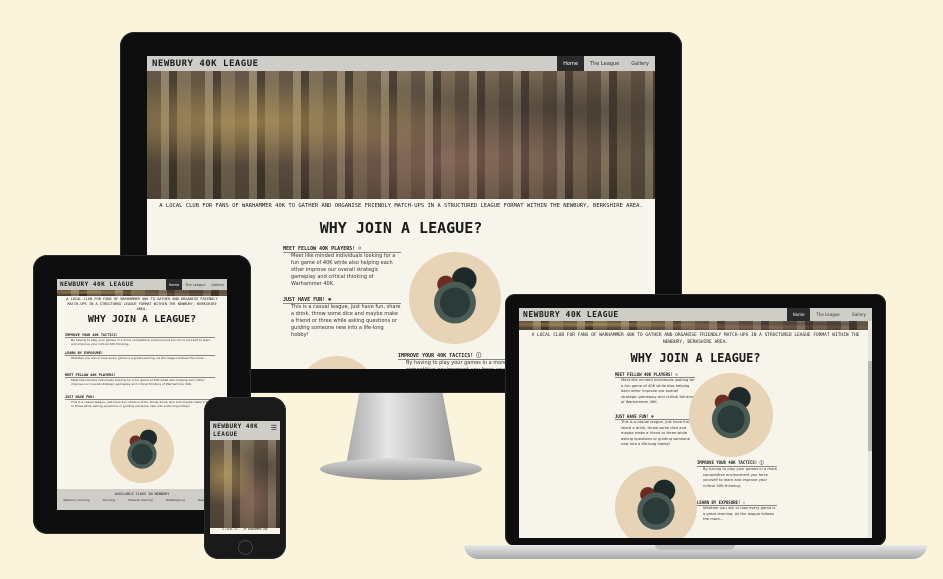  What do you see at coordinates (798, 314) in the screenshot?
I see `laptop-nav-home: Home` at bounding box center [798, 314].